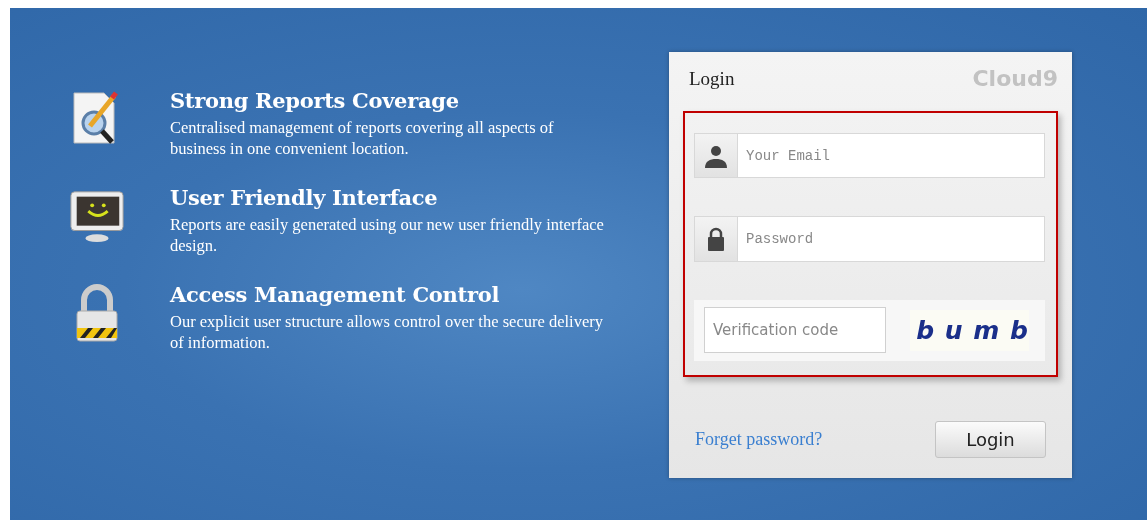  I want to click on login-button: Login, so click(990, 439).